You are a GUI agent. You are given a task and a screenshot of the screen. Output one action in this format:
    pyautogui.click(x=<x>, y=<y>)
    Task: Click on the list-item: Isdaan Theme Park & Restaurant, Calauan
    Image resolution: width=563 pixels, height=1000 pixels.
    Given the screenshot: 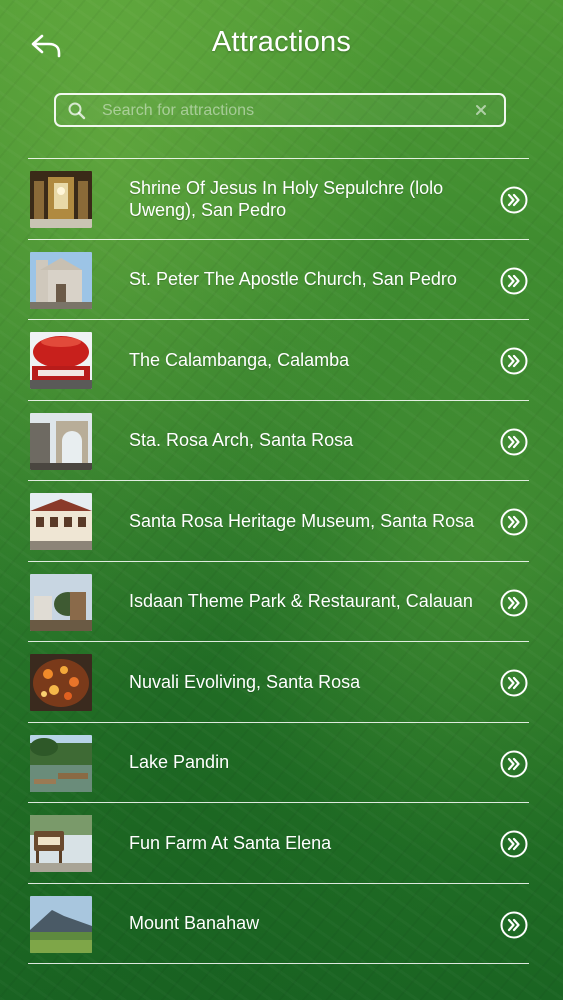 What is the action you would take?
    pyautogui.click(x=278, y=602)
    